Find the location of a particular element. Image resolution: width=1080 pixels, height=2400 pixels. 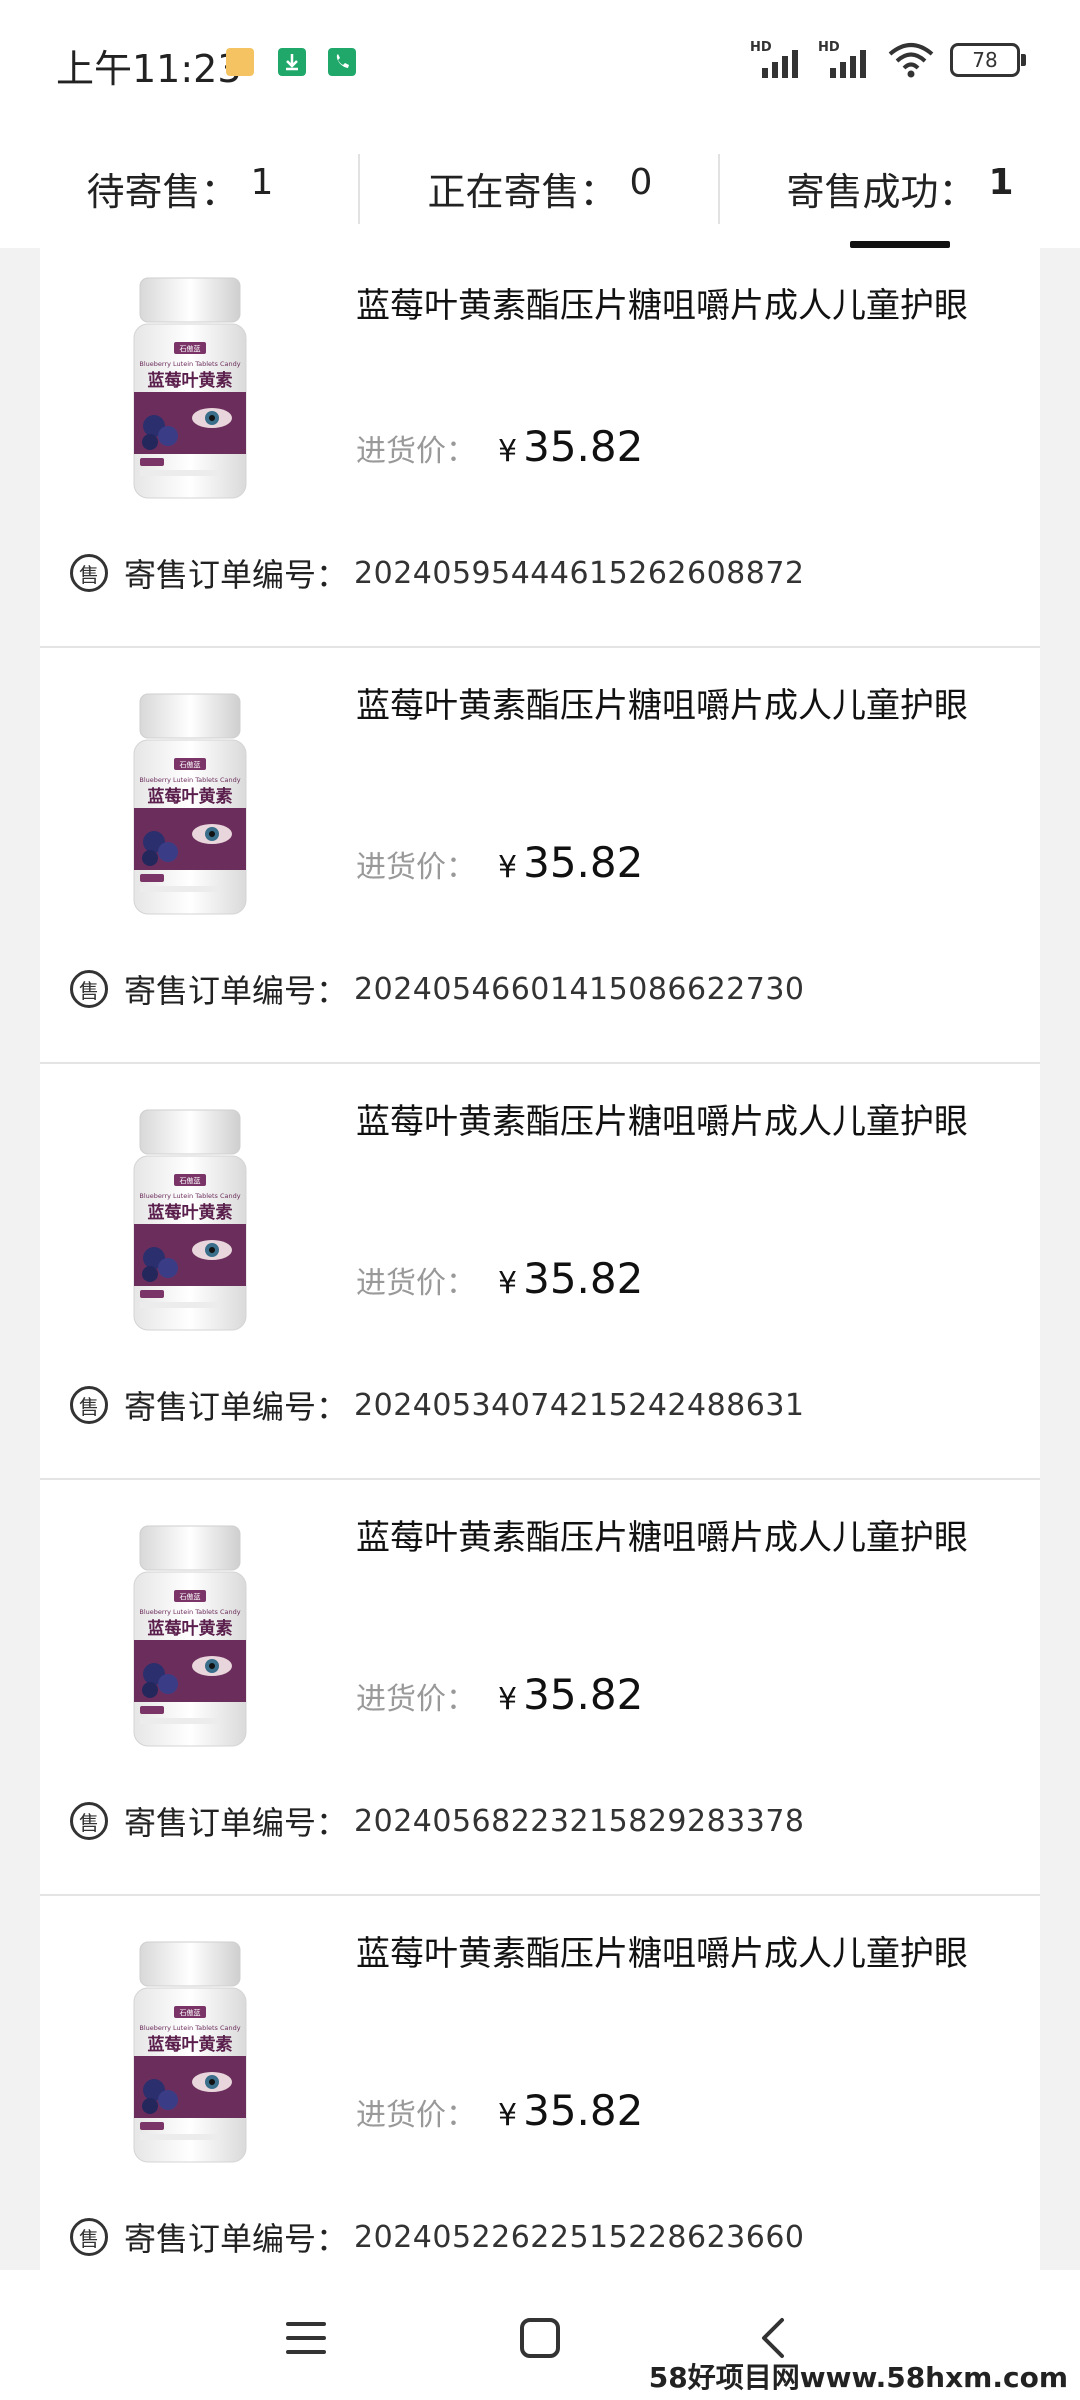

order-number-row: 售 寄售订单编号： 20240595444615262608872 is located at coordinates (437, 573).